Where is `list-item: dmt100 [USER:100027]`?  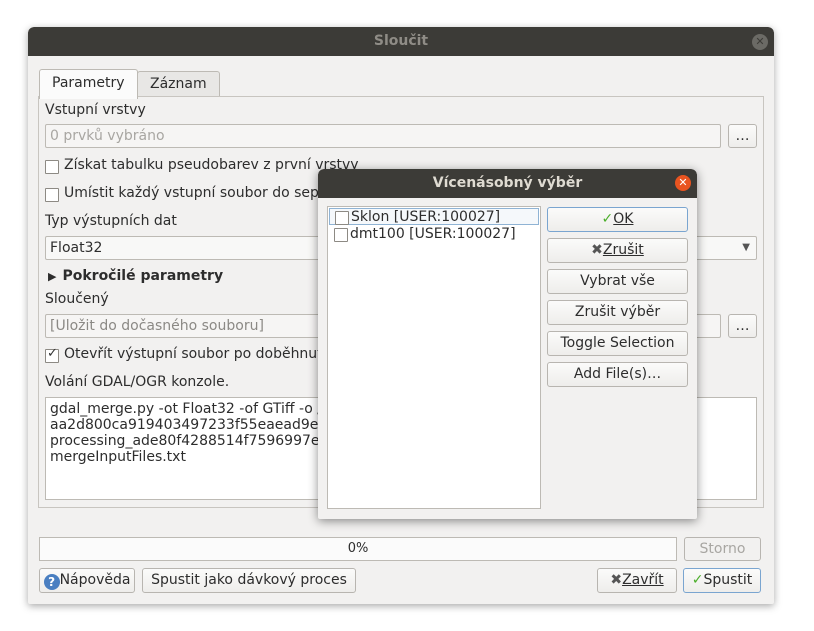
list-item: dmt100 [USER:100027] is located at coordinates (434, 234).